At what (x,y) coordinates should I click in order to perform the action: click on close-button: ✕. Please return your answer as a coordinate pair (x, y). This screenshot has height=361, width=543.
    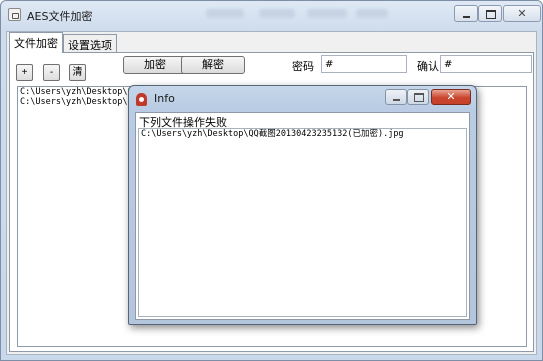
    Looking at the image, I should click on (522, 13).